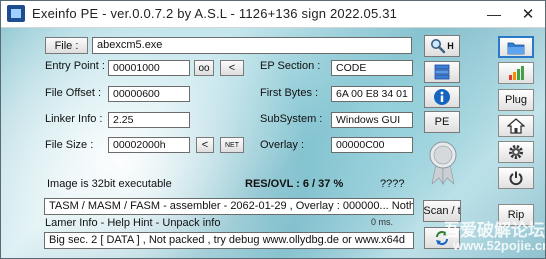 The height and width of the screenshot is (259, 546). Describe the element at coordinates (109, 184) in the screenshot. I see `bits-status: Image is 32bit executable` at that location.